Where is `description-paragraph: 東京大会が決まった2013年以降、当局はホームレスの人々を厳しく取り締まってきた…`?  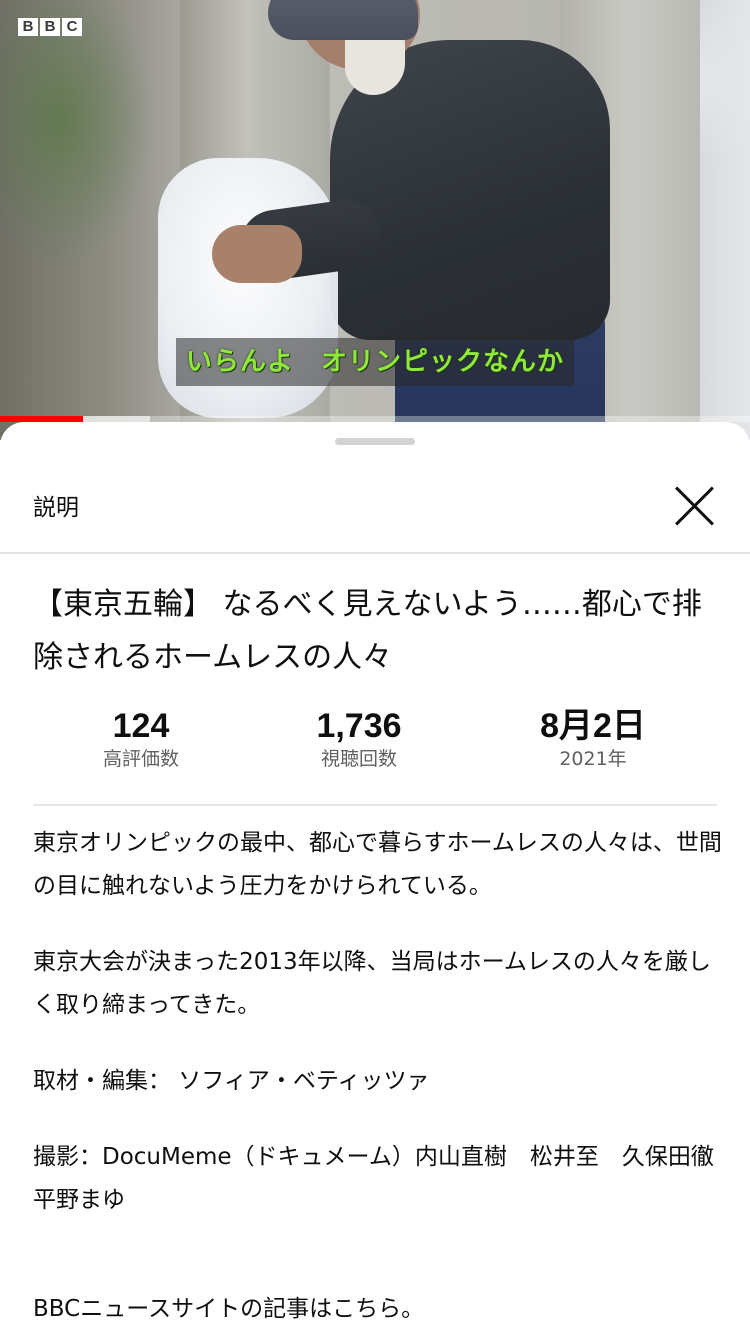 description-paragraph: 東京大会が決まった2013年以降、当局はホームレスの人々を厳しく取り締まってきた… is located at coordinates (372, 983).